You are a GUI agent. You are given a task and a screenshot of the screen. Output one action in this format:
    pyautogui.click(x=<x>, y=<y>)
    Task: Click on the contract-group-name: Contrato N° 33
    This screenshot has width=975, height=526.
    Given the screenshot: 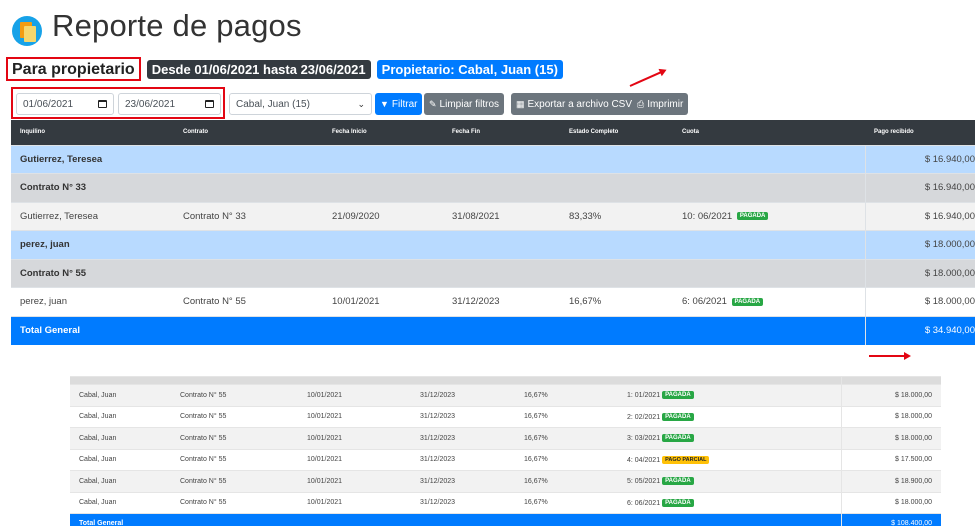 What is the action you would take?
    pyautogui.click(x=438, y=187)
    